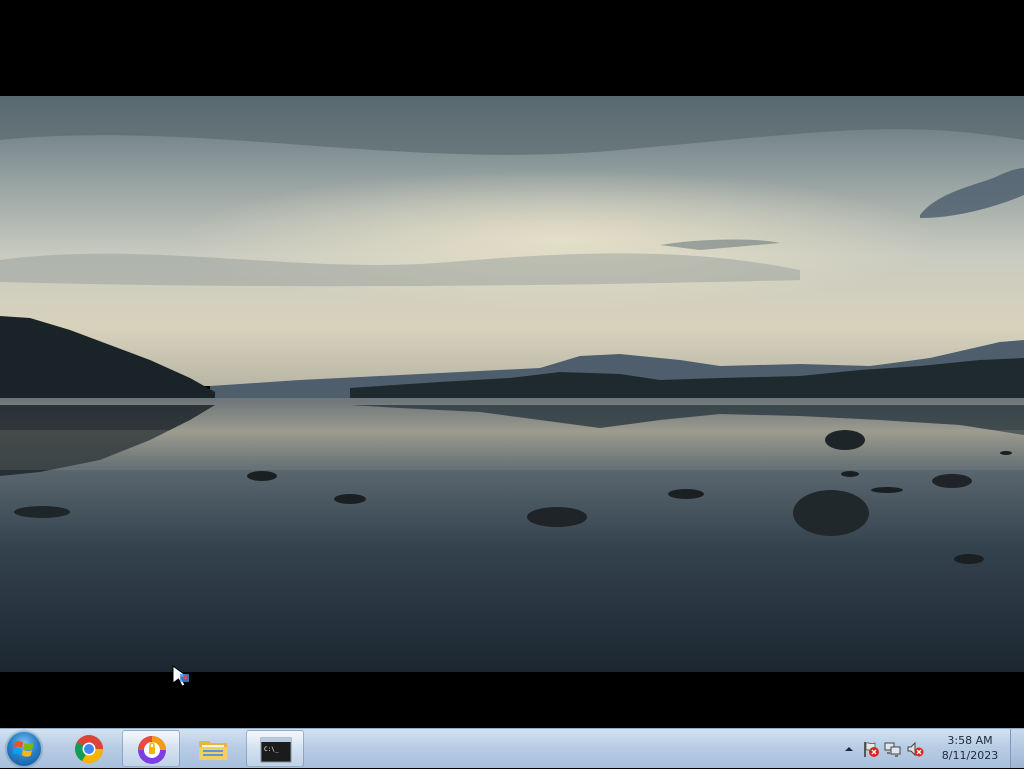 This screenshot has height=769, width=1024. What do you see at coordinates (271, 749) in the screenshot?
I see `svg-text: C:\_` at bounding box center [271, 749].